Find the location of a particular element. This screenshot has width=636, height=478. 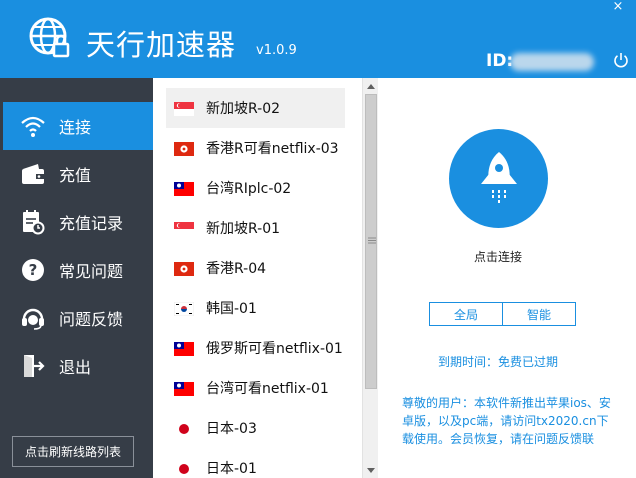

scroll-grip-icon is located at coordinates (372, 240).